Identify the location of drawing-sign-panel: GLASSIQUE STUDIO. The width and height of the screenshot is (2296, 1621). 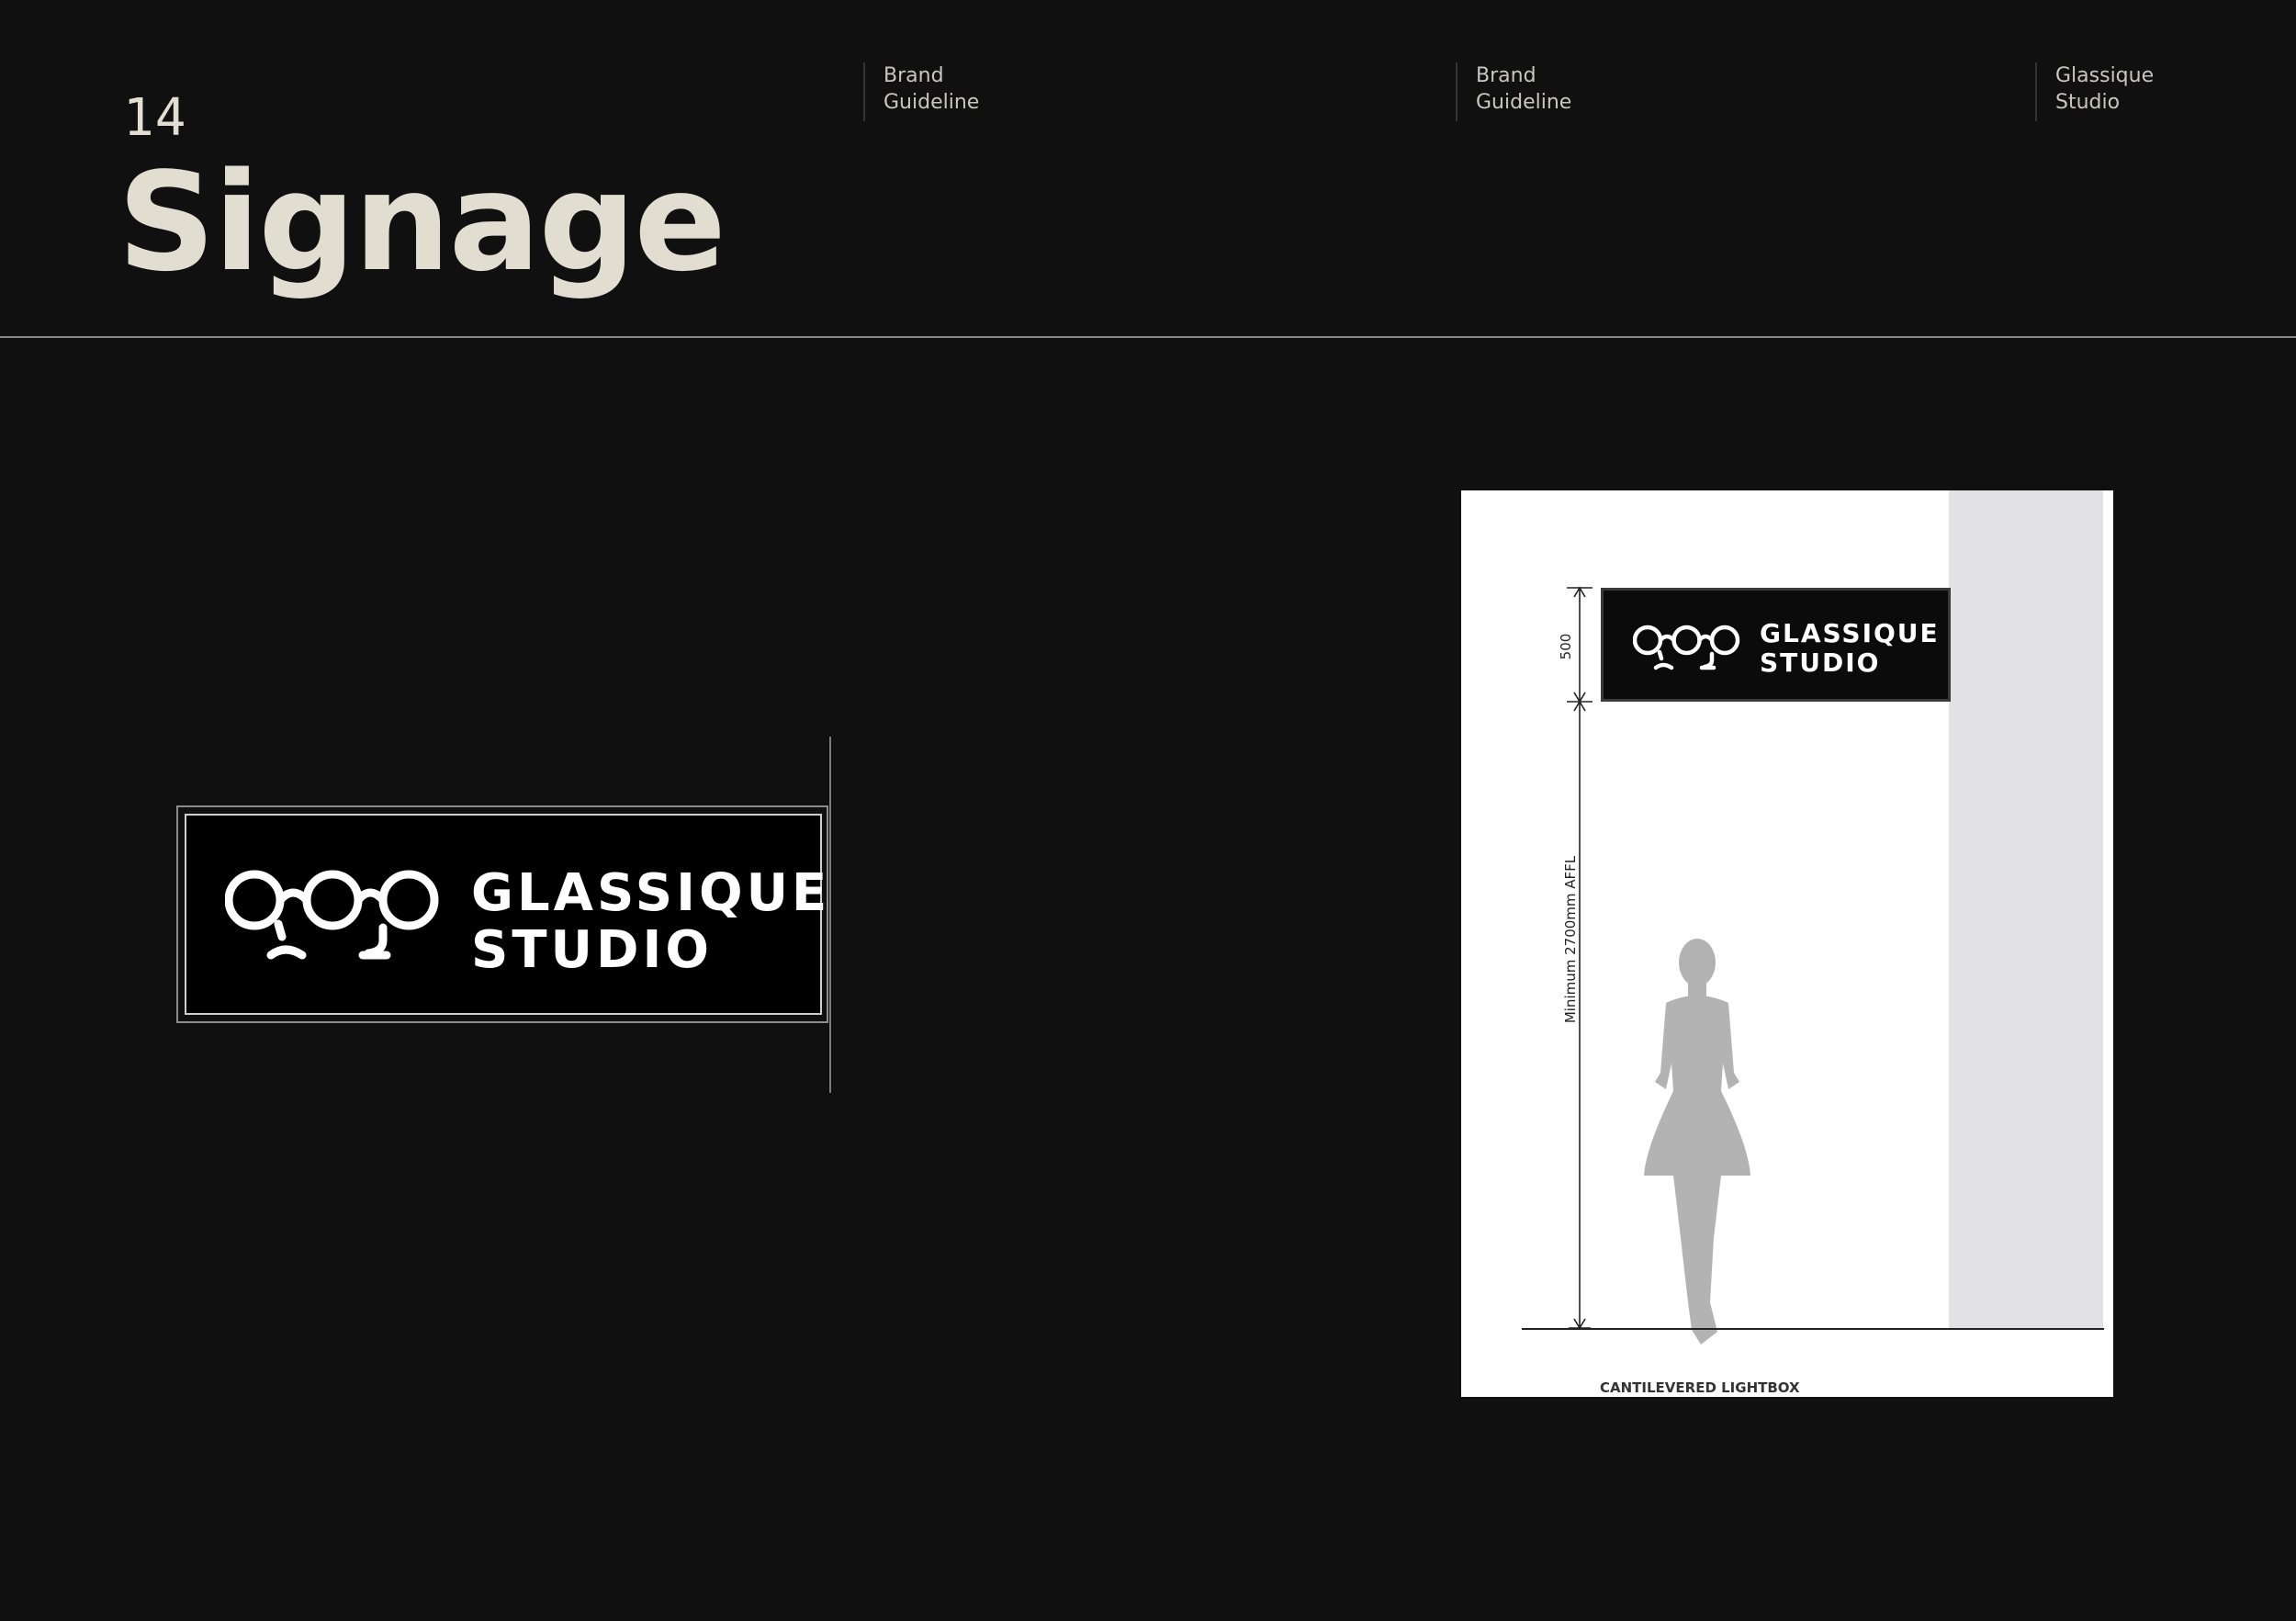
(1776, 645).